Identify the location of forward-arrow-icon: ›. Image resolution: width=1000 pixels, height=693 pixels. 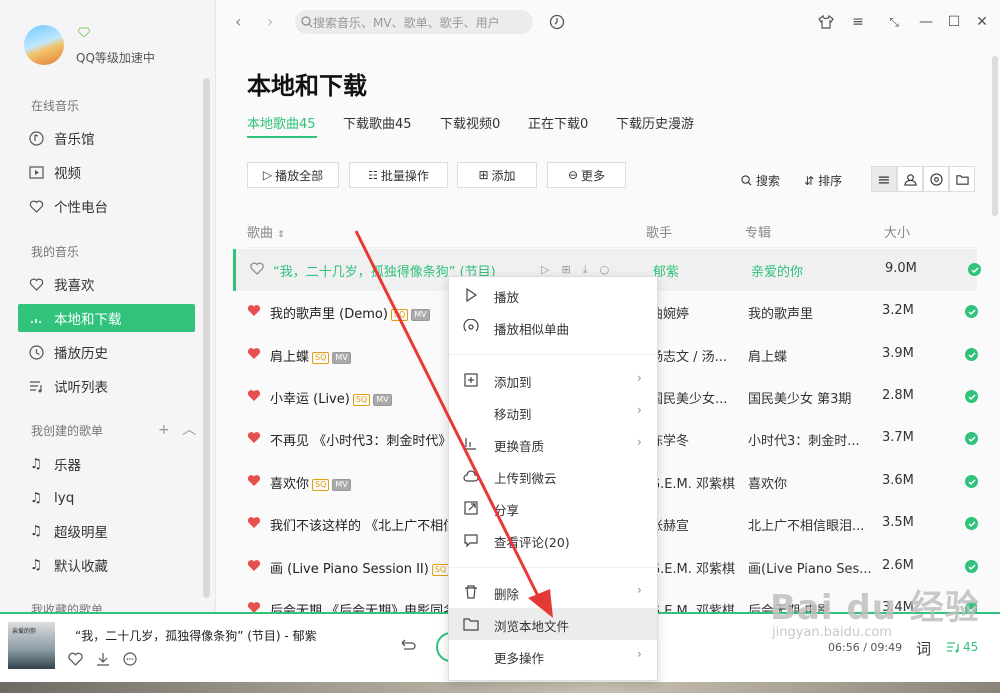
(270, 21).